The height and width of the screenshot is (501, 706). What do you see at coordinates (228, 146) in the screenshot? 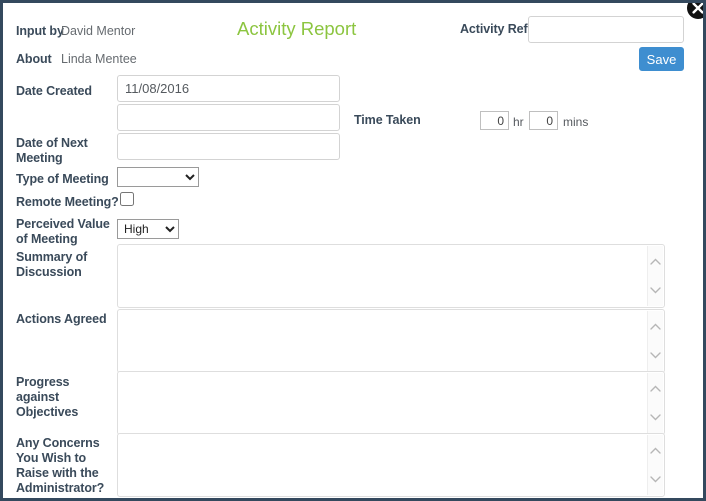
I see `date-next-meeting-input` at bounding box center [228, 146].